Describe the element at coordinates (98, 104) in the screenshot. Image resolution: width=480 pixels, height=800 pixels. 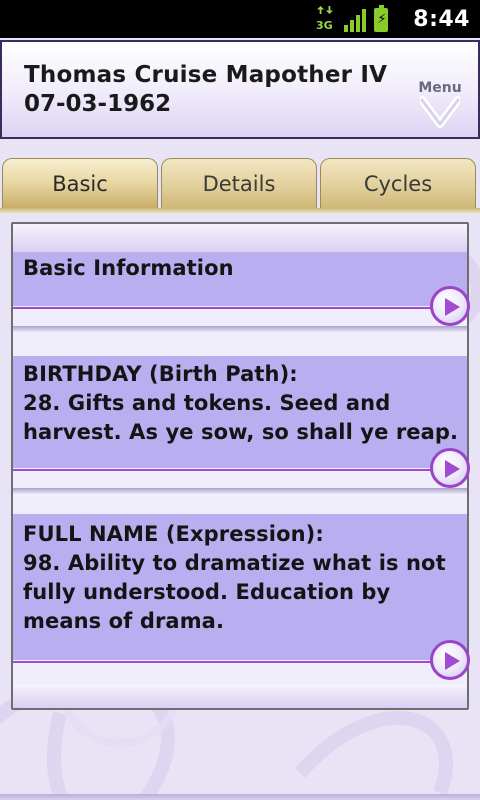
I see `person-birthdate: 07-03-1962` at that location.